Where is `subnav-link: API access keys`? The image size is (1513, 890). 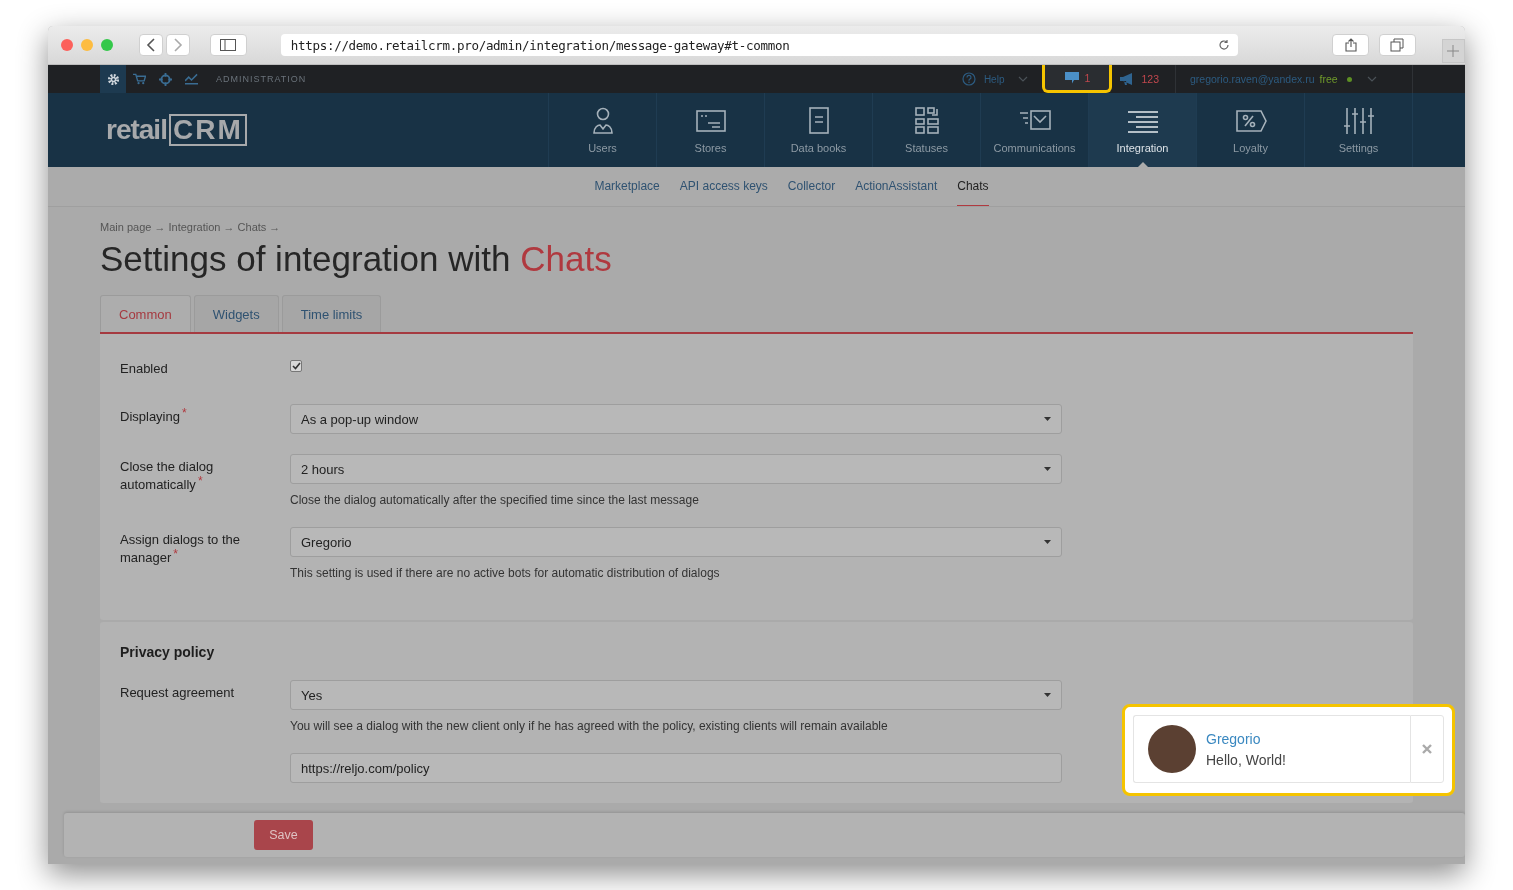 subnav-link: API access keys is located at coordinates (723, 186).